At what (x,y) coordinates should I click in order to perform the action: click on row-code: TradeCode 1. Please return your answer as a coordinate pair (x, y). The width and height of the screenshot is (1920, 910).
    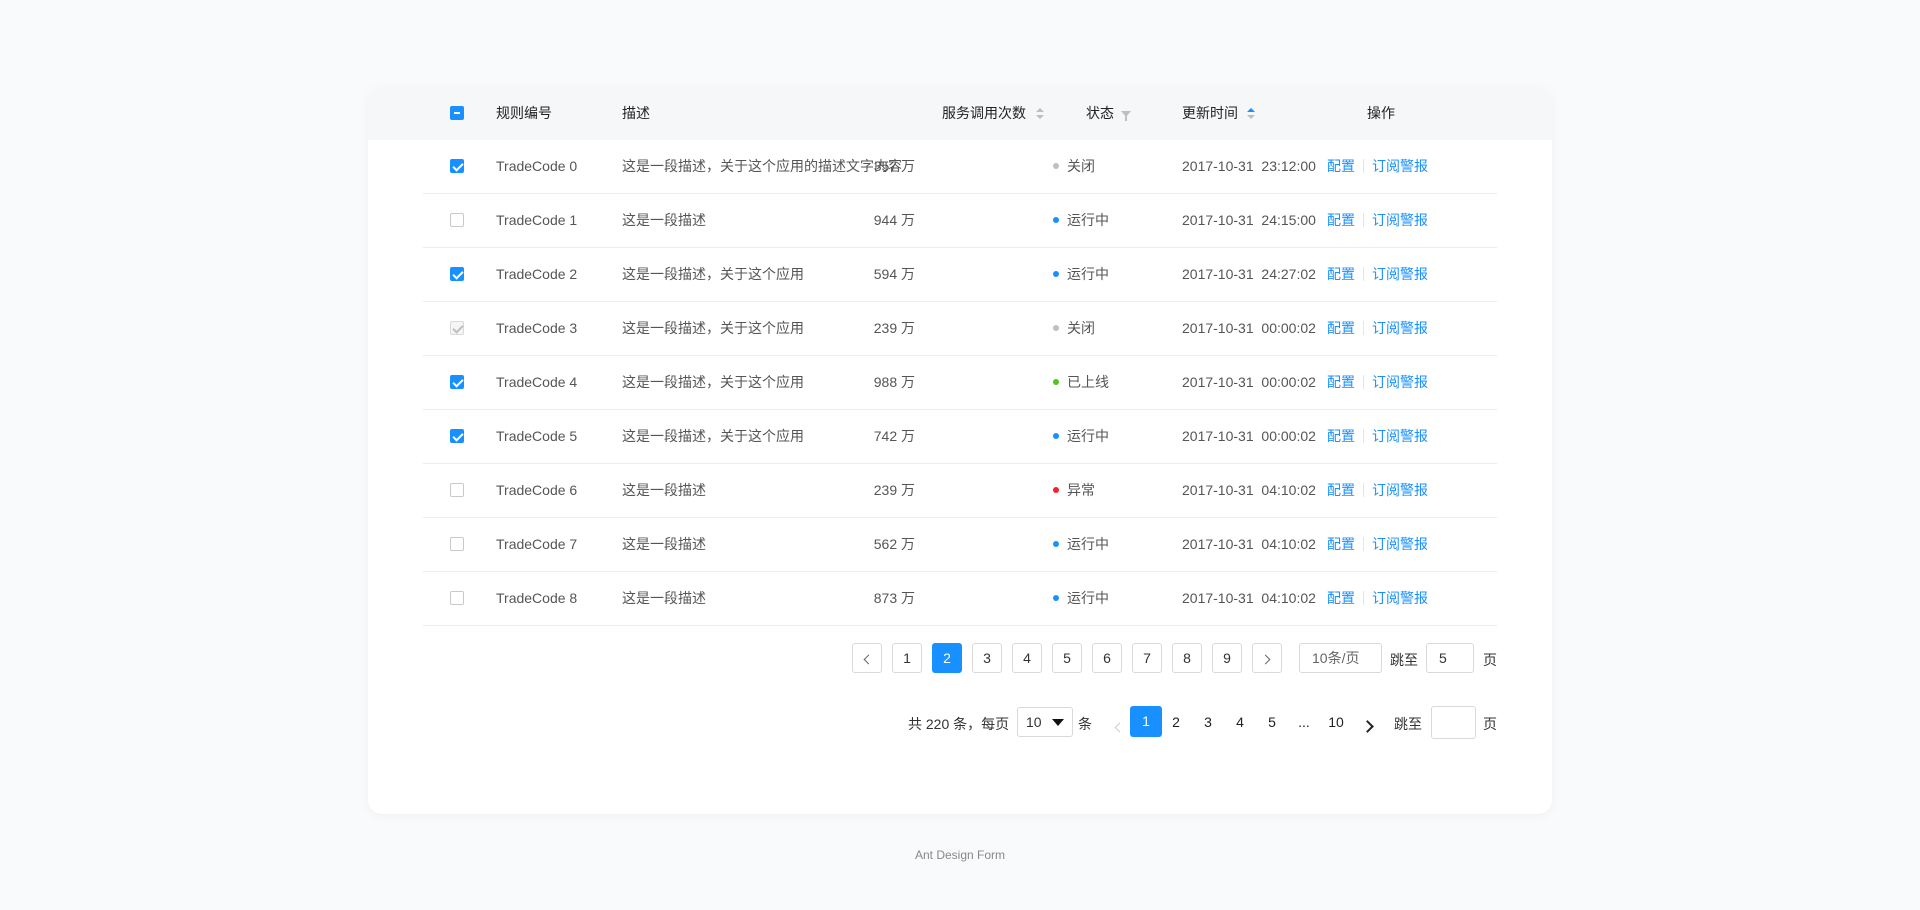
    Looking at the image, I should click on (537, 220).